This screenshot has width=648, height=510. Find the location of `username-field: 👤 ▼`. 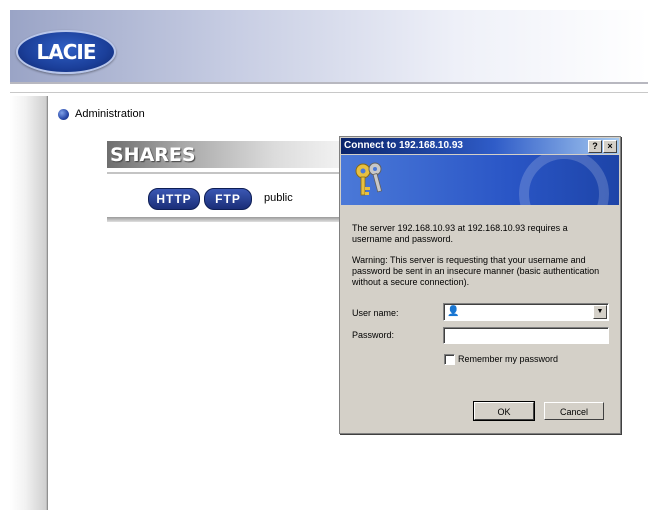

username-field: 👤 ▼ is located at coordinates (526, 312).